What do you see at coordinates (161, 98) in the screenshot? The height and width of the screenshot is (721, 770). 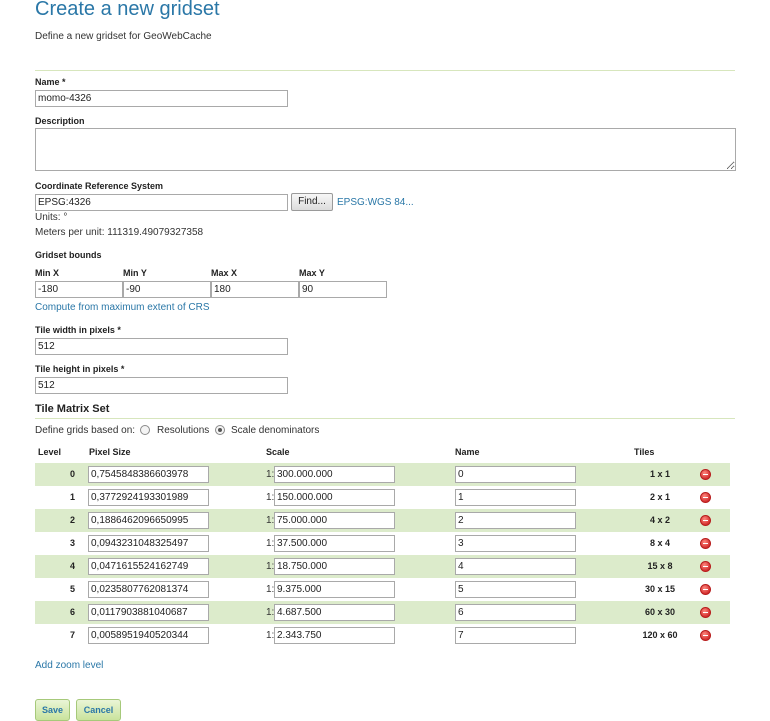 I see `name-input` at bounding box center [161, 98].